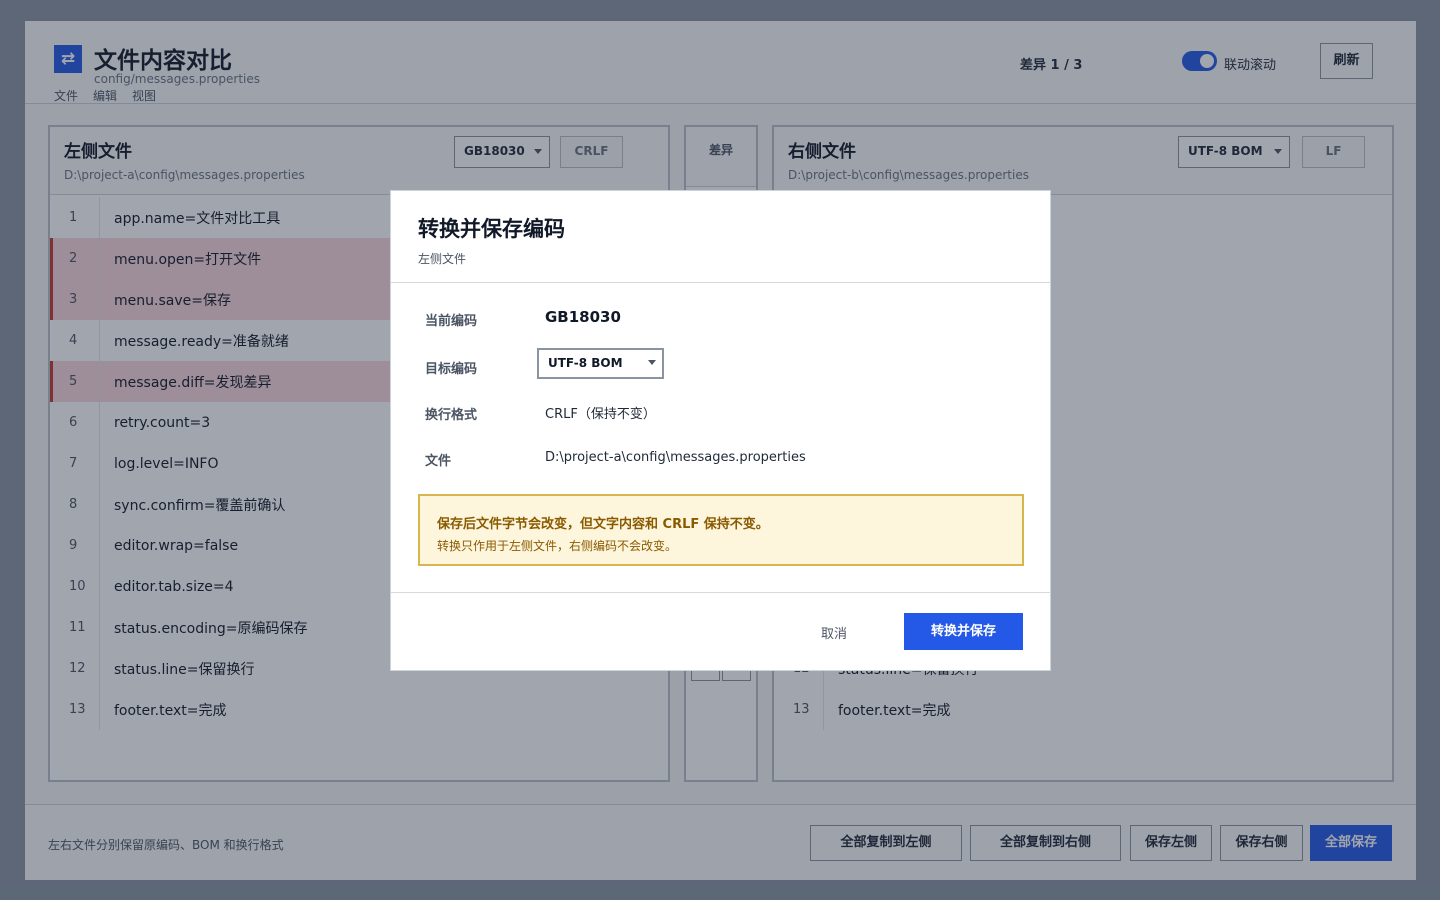 The width and height of the screenshot is (1440, 900). Describe the element at coordinates (491, 229) in the screenshot. I see `dialog-title: 转换并保存编码` at that location.